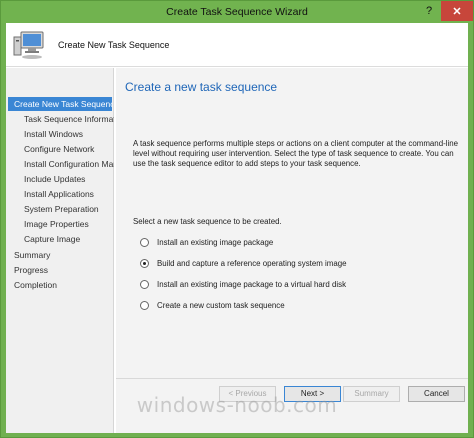 The height and width of the screenshot is (438, 474). Describe the element at coordinates (52, 239) in the screenshot. I see `nav-step-item: Capture Image` at that location.